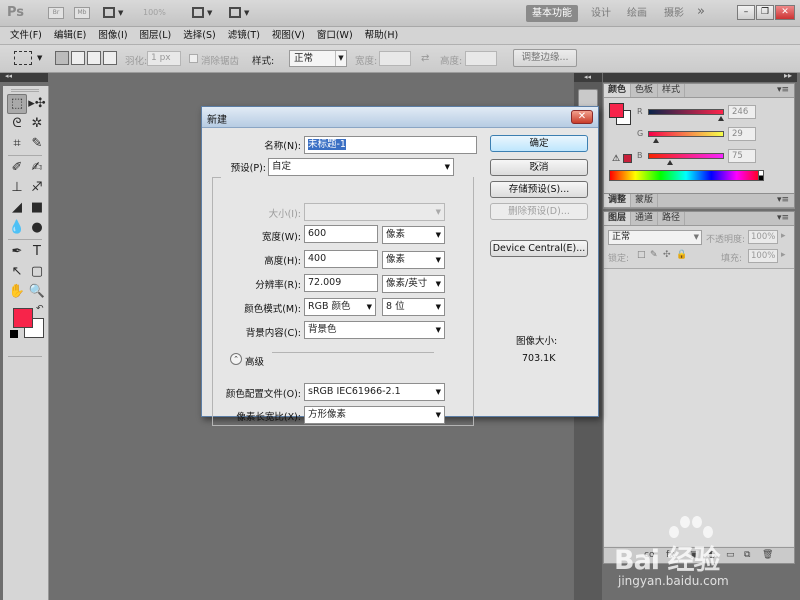 This screenshot has width=800, height=600. I want to click on adjustment-layer-icon: ◐, so click(712, 555).